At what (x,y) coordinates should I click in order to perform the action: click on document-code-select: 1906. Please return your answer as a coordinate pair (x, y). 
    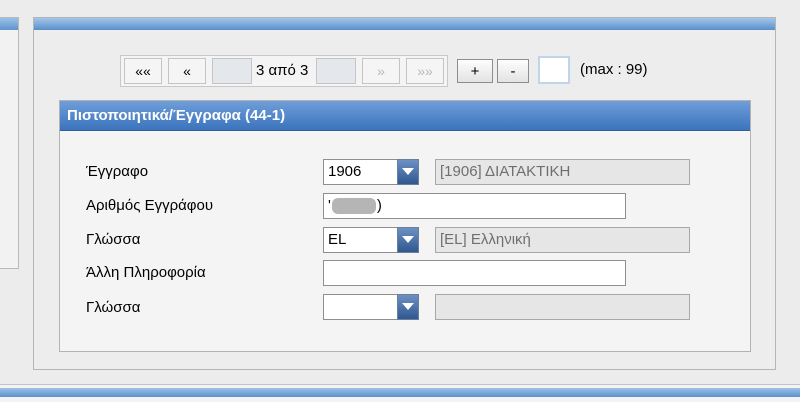
    Looking at the image, I should click on (360, 172).